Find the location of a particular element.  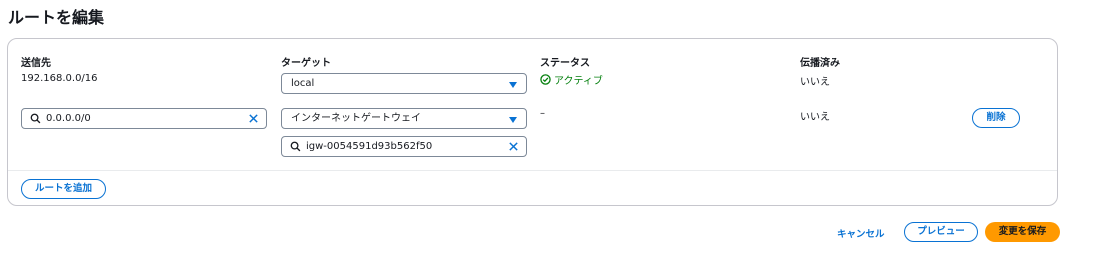

target-type-select: インターネットゲートウェイ is located at coordinates (404, 118).